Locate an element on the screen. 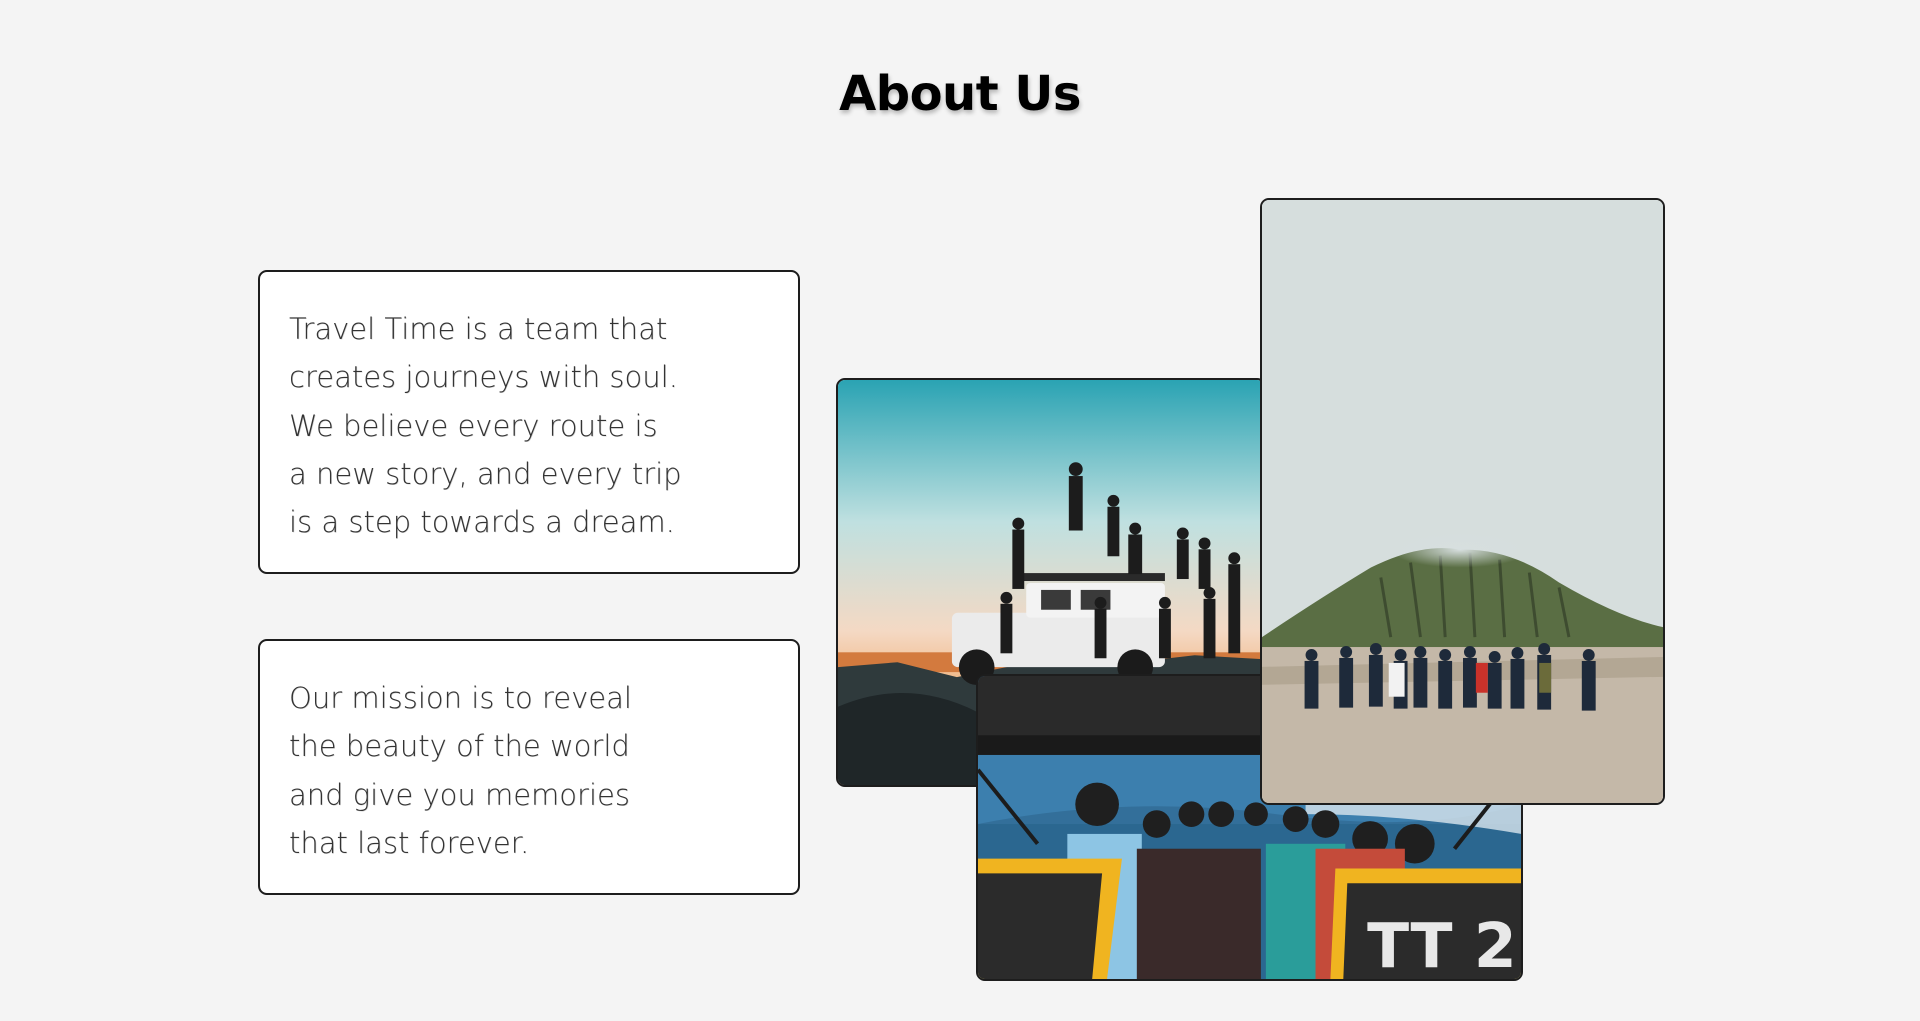 This screenshot has height=1021, width=1920. page-title: About Us is located at coordinates (960, 94).